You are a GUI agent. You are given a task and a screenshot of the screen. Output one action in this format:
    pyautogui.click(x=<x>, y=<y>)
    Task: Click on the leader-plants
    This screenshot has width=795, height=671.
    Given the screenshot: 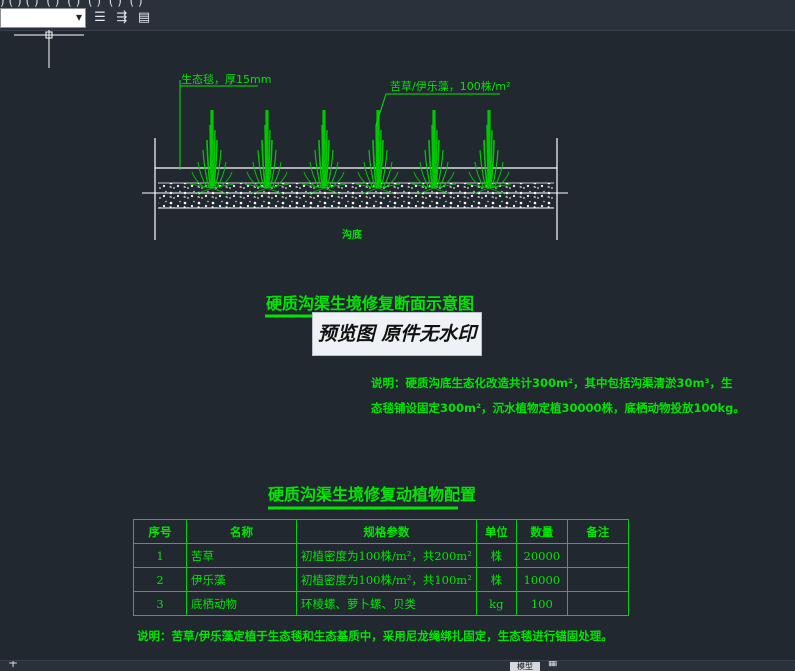 What is the action you would take?
    pyautogui.click(x=437, y=109)
    